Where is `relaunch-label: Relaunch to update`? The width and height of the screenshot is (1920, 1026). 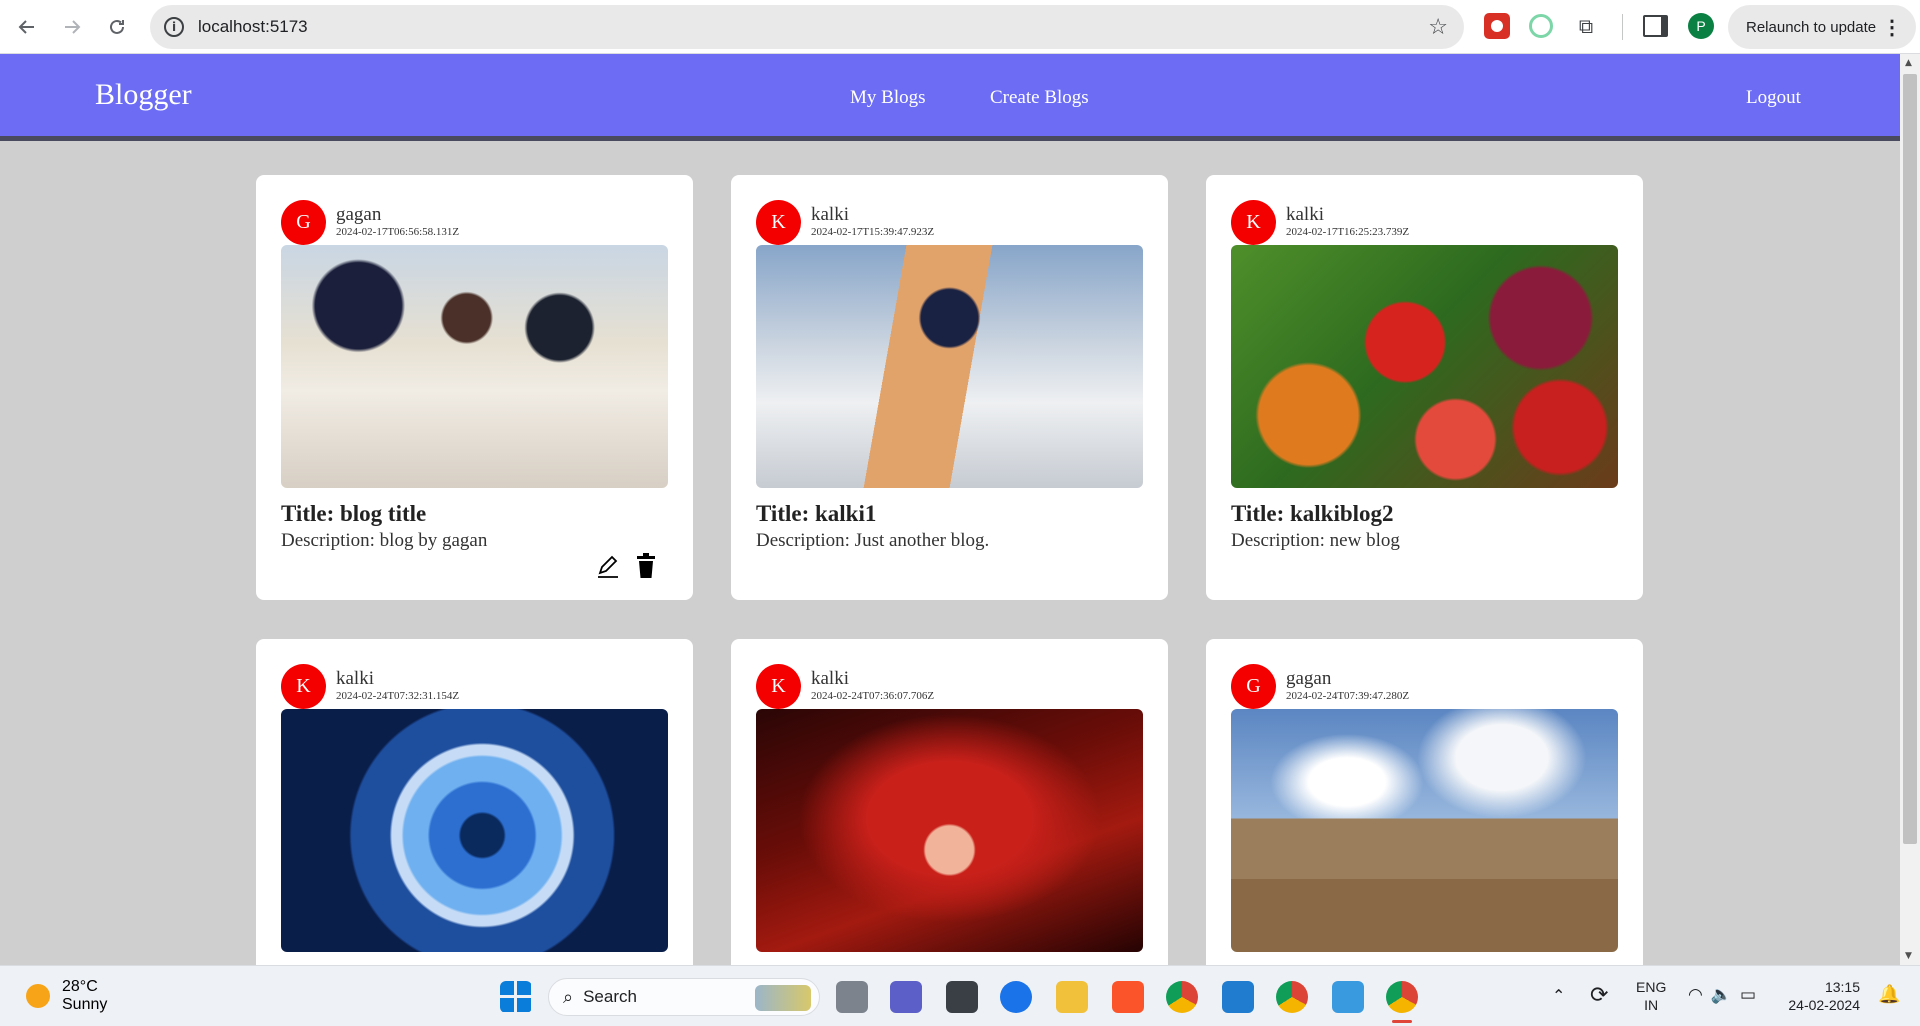
relaunch-label: Relaunch to update is located at coordinates (1811, 27).